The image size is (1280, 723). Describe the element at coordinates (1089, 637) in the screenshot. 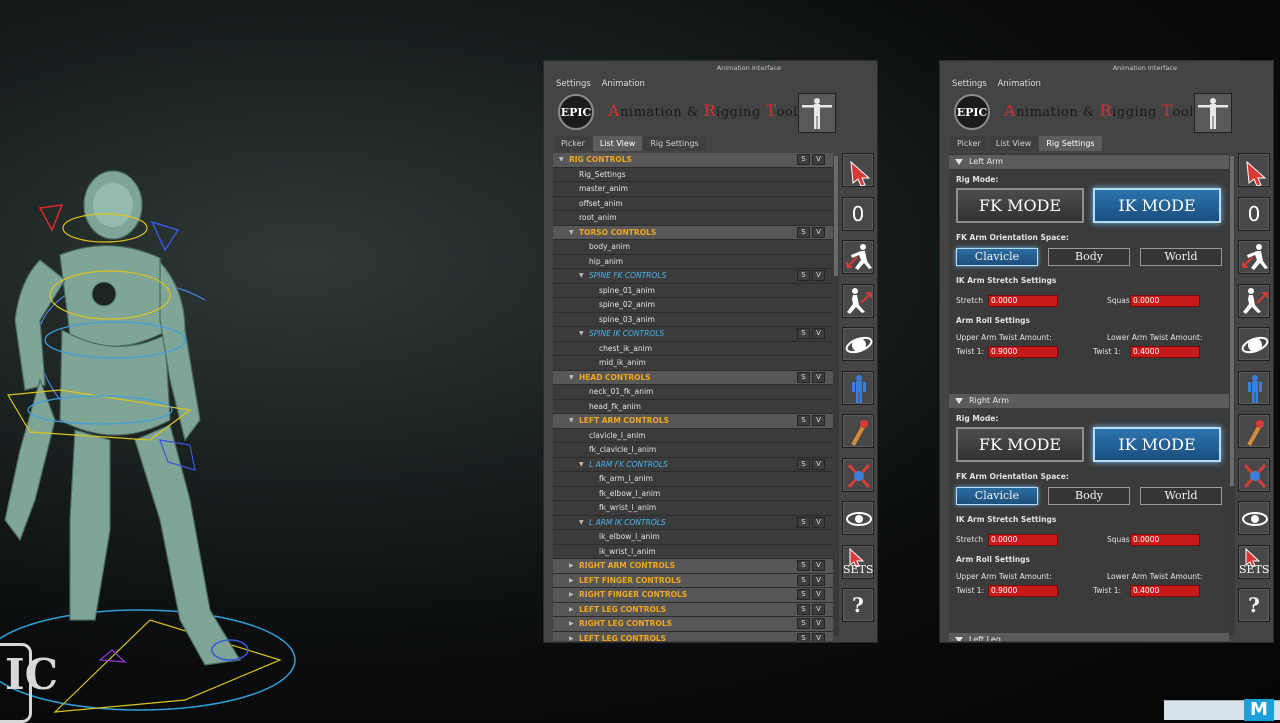

I see `left-leg-section-header: Left Leg` at that location.